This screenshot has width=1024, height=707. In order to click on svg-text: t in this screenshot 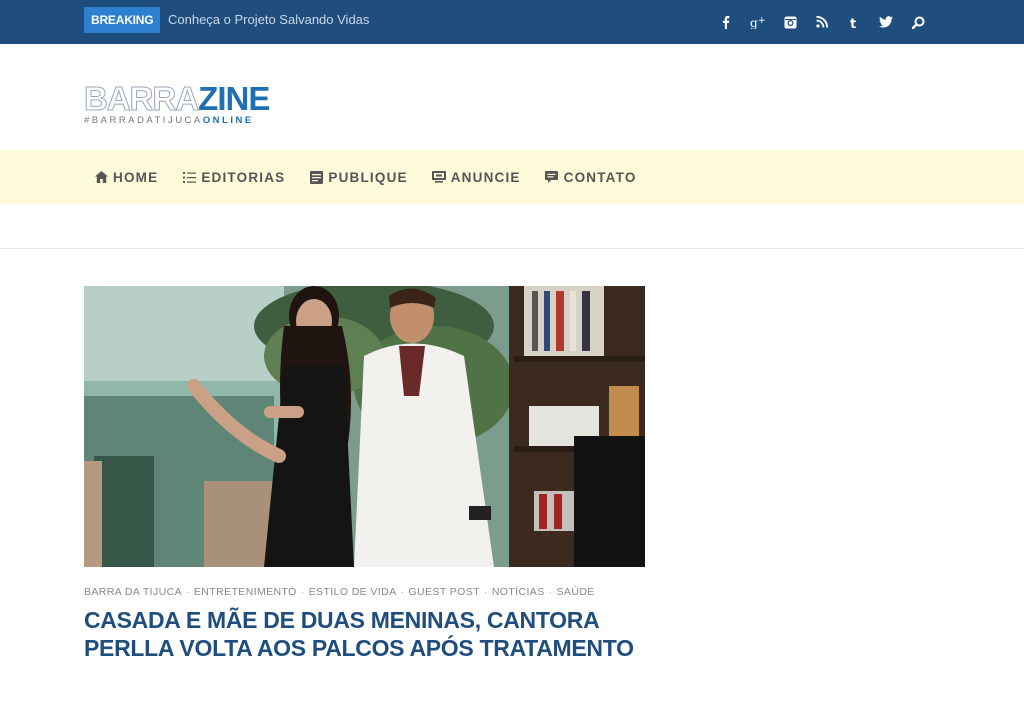, I will do `click(853, 23)`.